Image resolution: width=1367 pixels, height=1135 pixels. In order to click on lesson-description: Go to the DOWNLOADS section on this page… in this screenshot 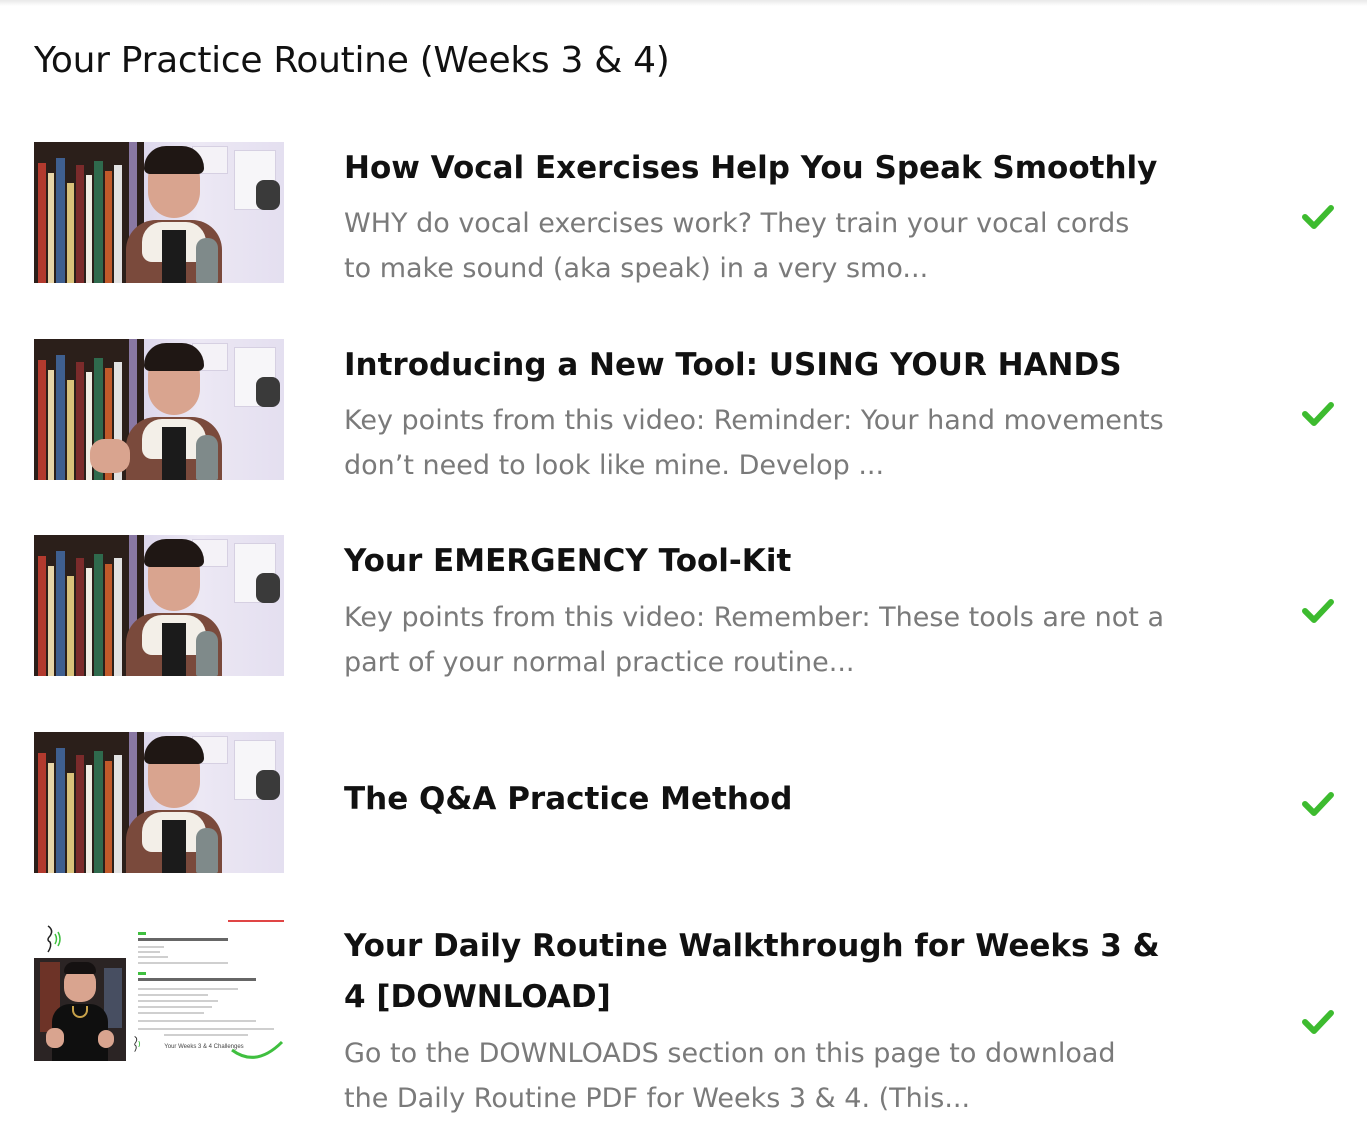, I will do `click(730, 1076)`.